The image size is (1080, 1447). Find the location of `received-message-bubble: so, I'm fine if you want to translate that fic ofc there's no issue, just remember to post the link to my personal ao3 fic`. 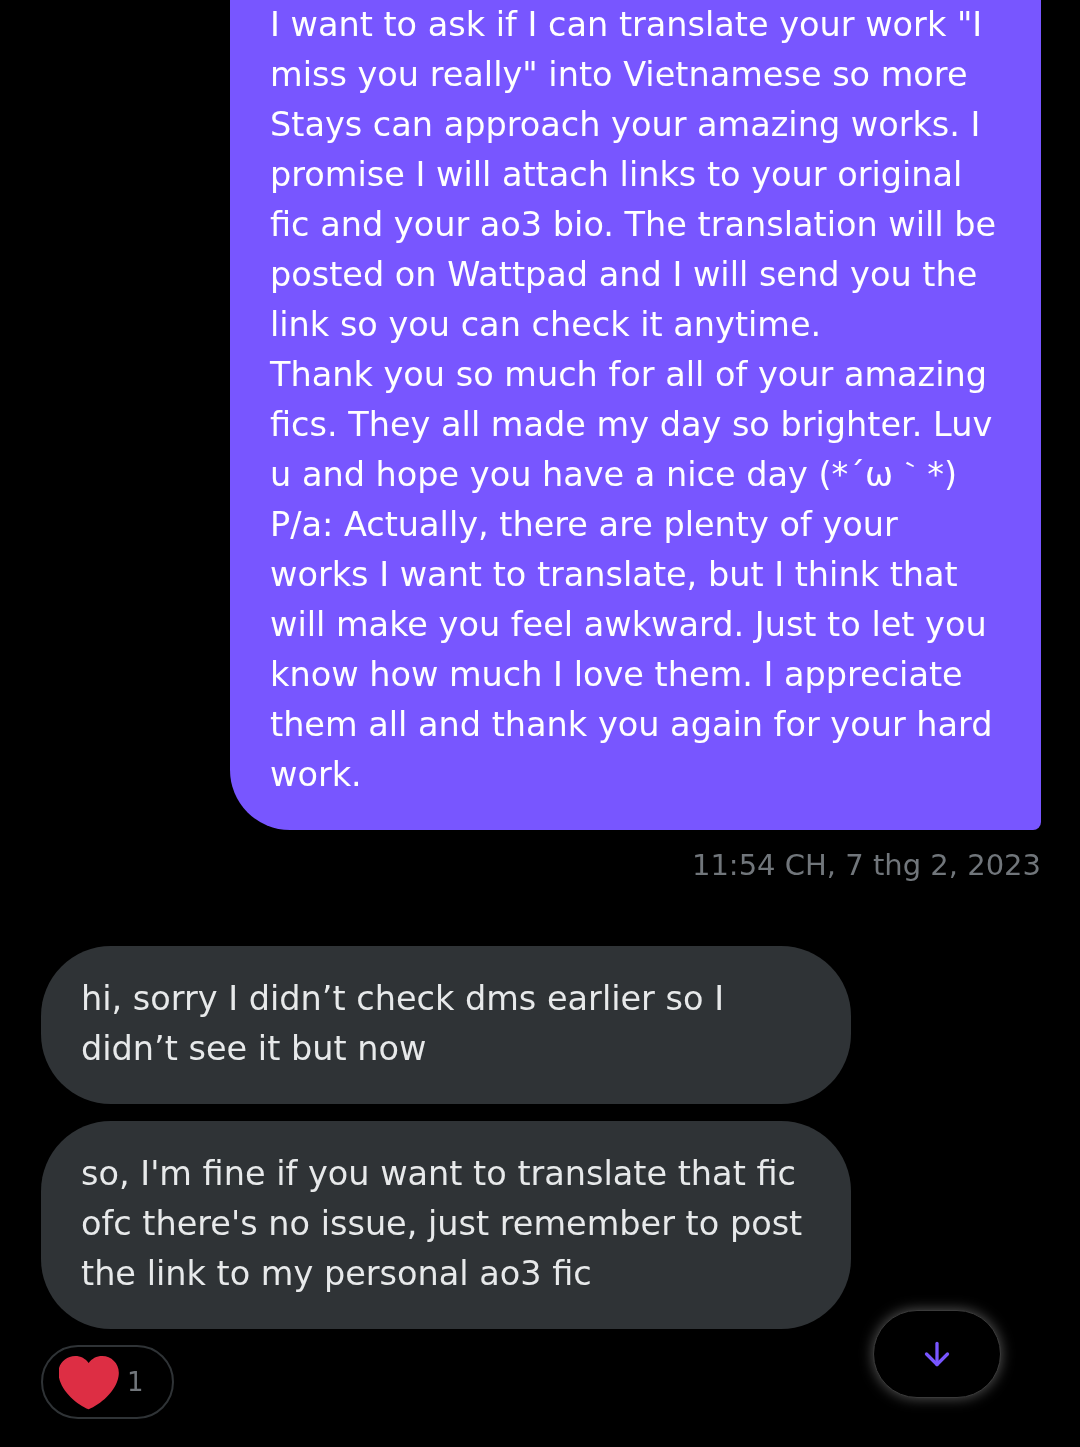

received-message-bubble: so, I'm fine if you want to translate that fic ofc there's no issue, just remember to post the link to my personal ao3 fic is located at coordinates (446, 1225).